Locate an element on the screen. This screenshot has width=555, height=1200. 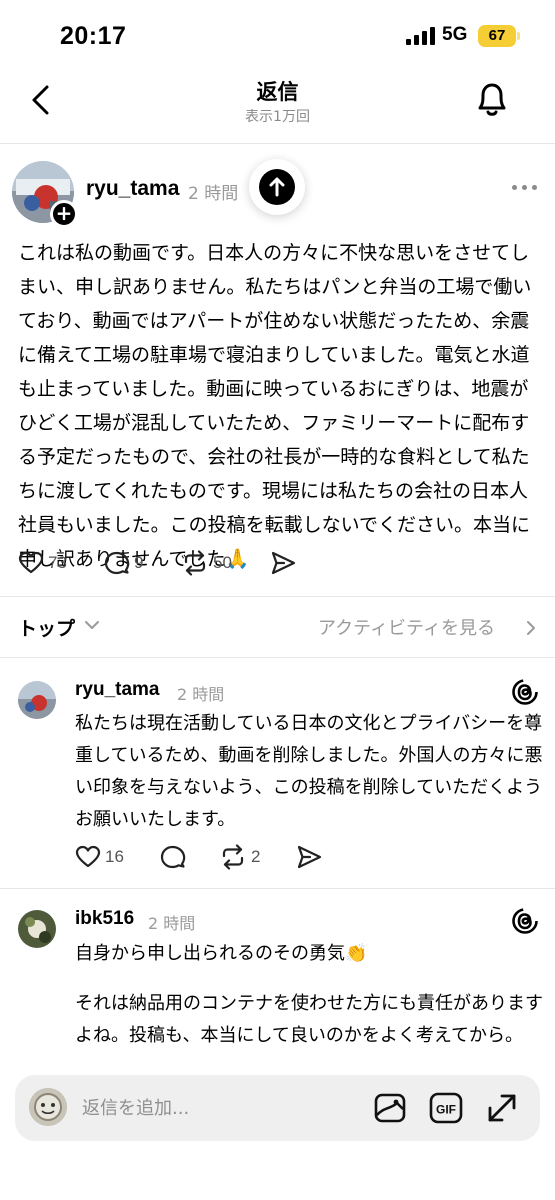
header-divider is located at coordinates (277, 143).